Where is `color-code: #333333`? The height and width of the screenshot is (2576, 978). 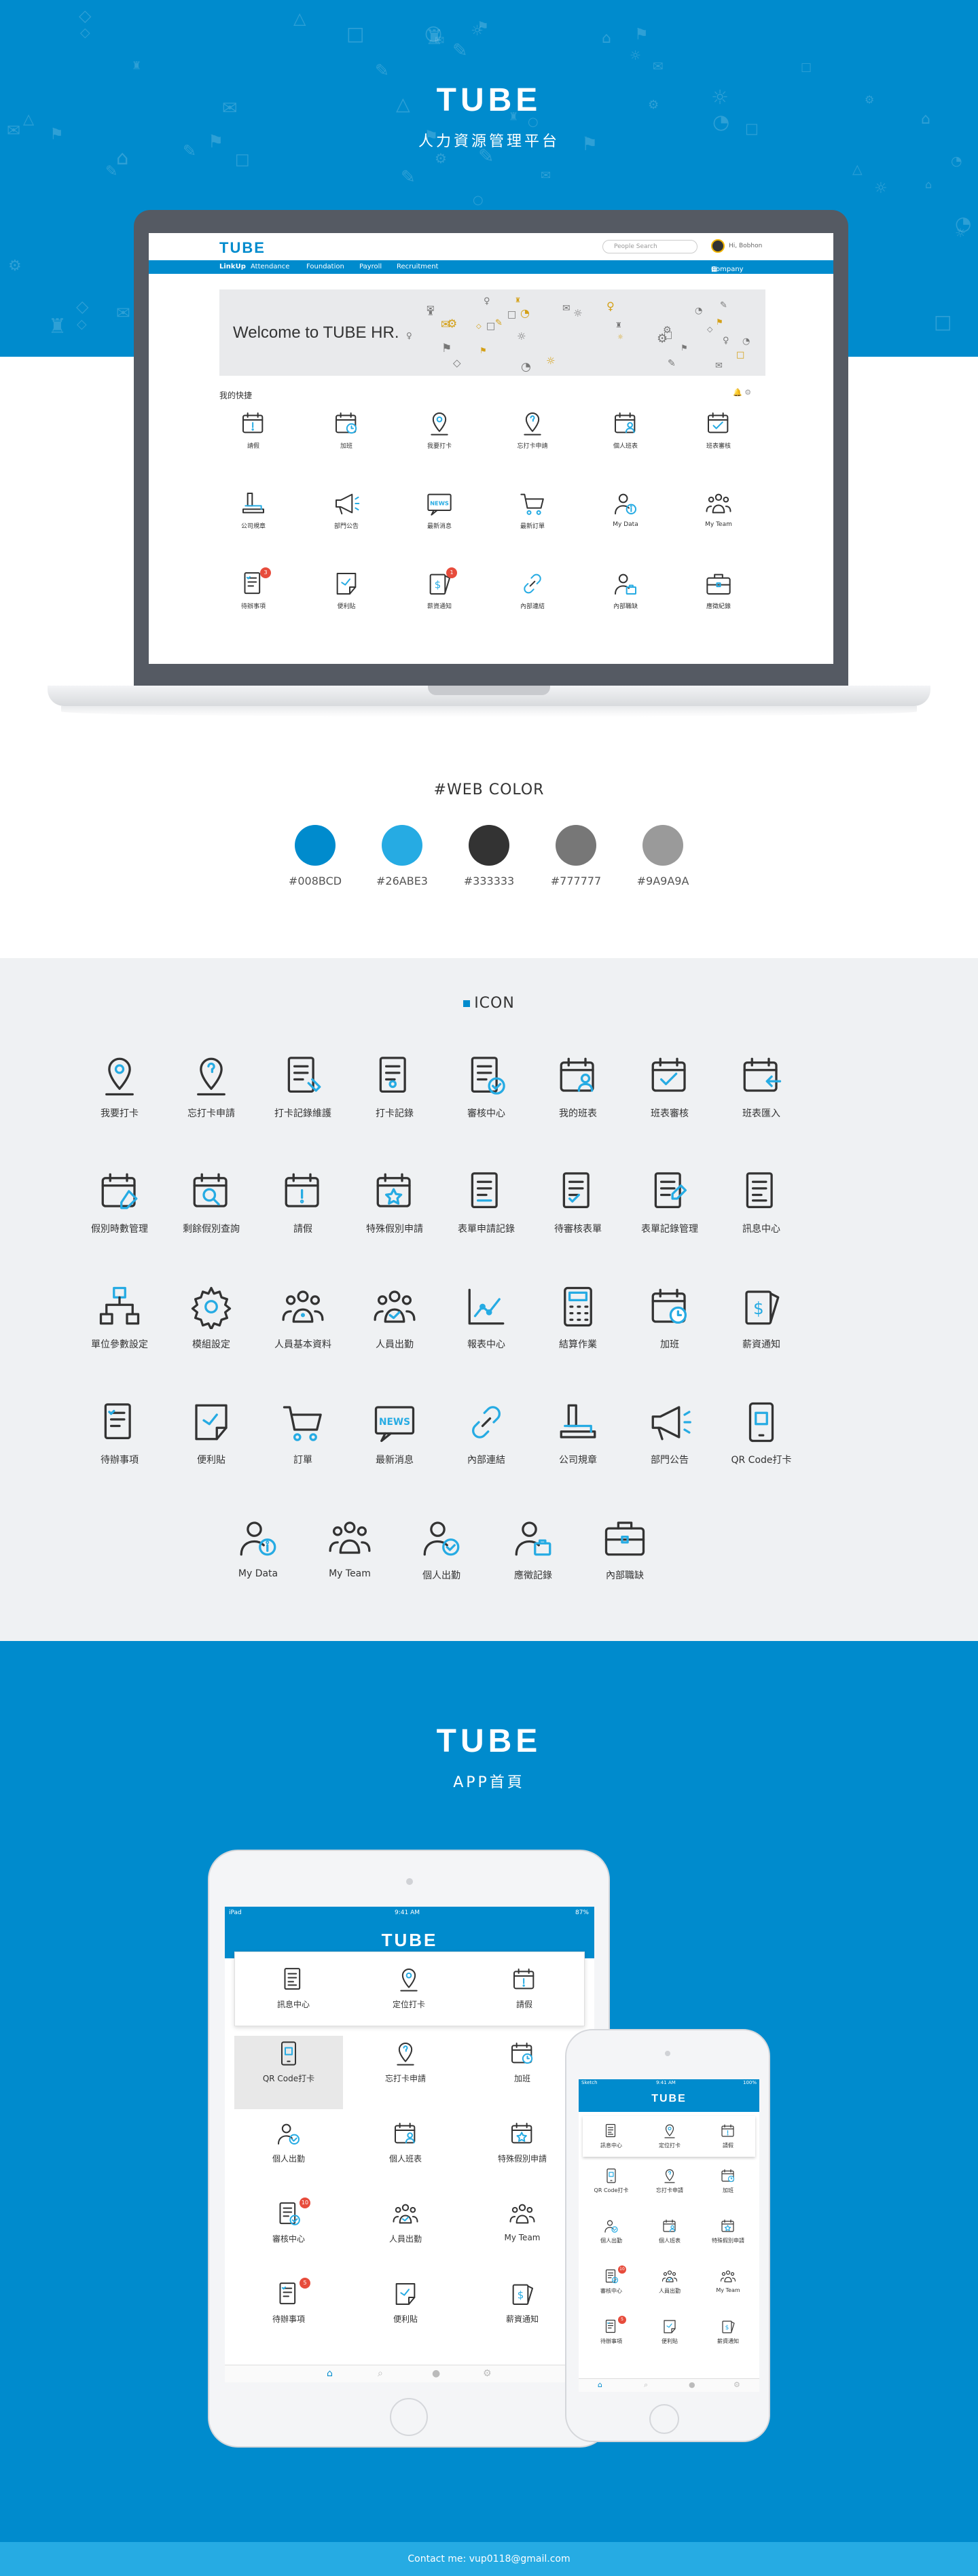 color-code: #333333 is located at coordinates (489, 881).